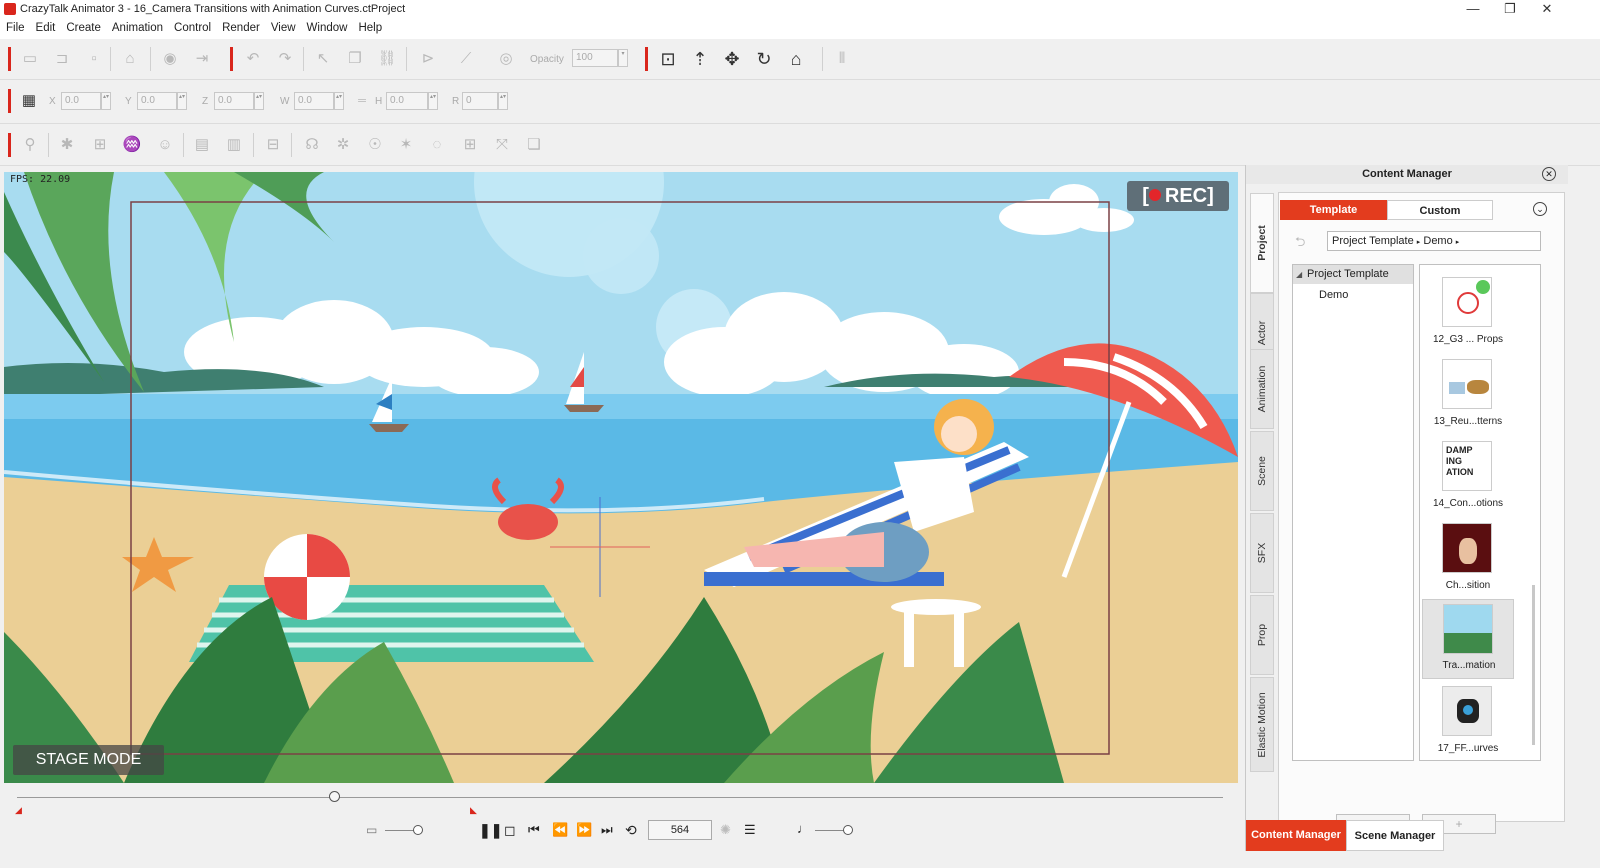 Image resolution: width=1600 pixels, height=868 pixels. Describe the element at coordinates (1262, 553) in the screenshot. I see `vtab-sfx: SFX` at that location.